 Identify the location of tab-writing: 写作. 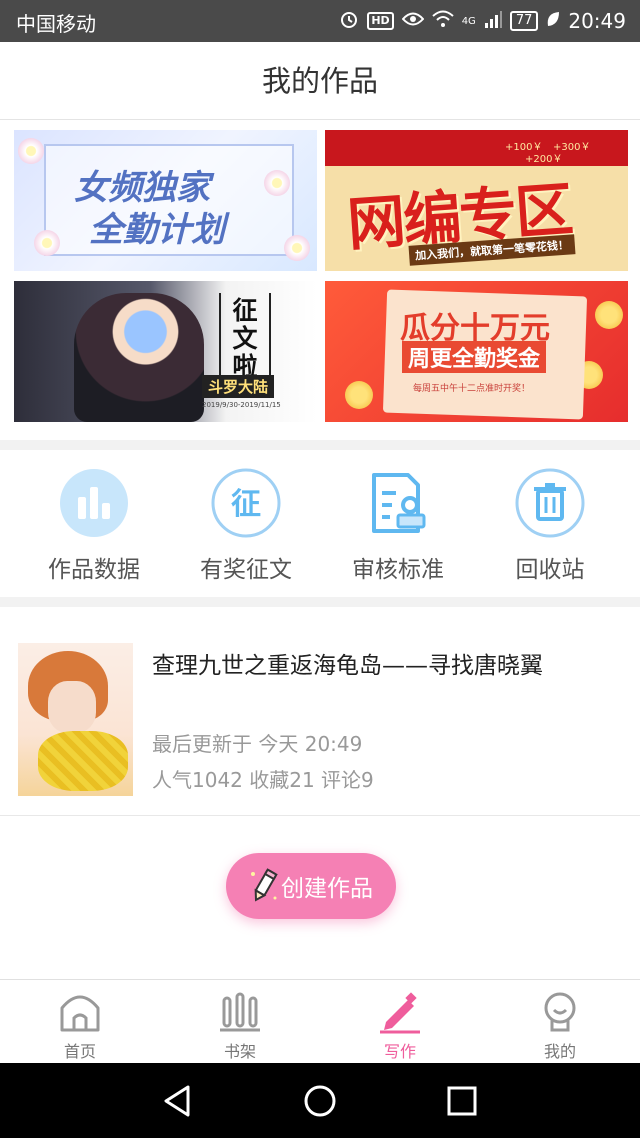
(400, 1021).